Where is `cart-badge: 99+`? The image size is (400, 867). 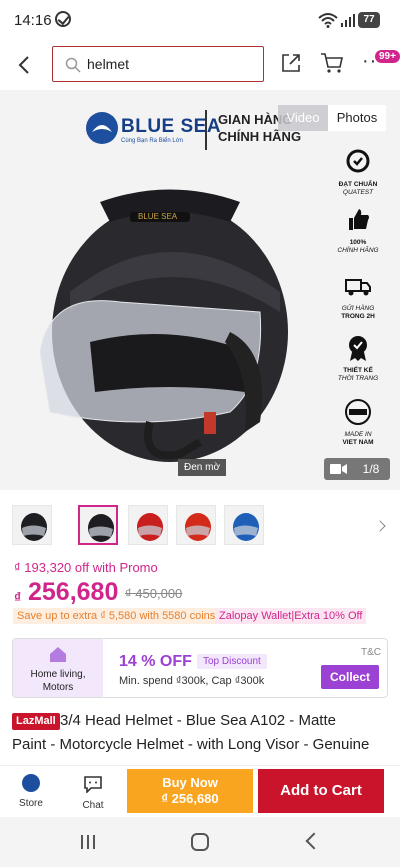
cart-badge: 99+ is located at coordinates (387, 56).